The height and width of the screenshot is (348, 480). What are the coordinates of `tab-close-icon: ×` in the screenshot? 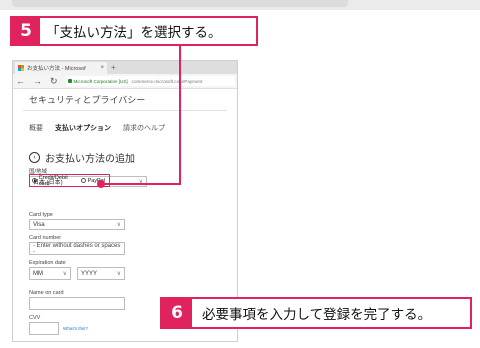 It's located at (102, 68).